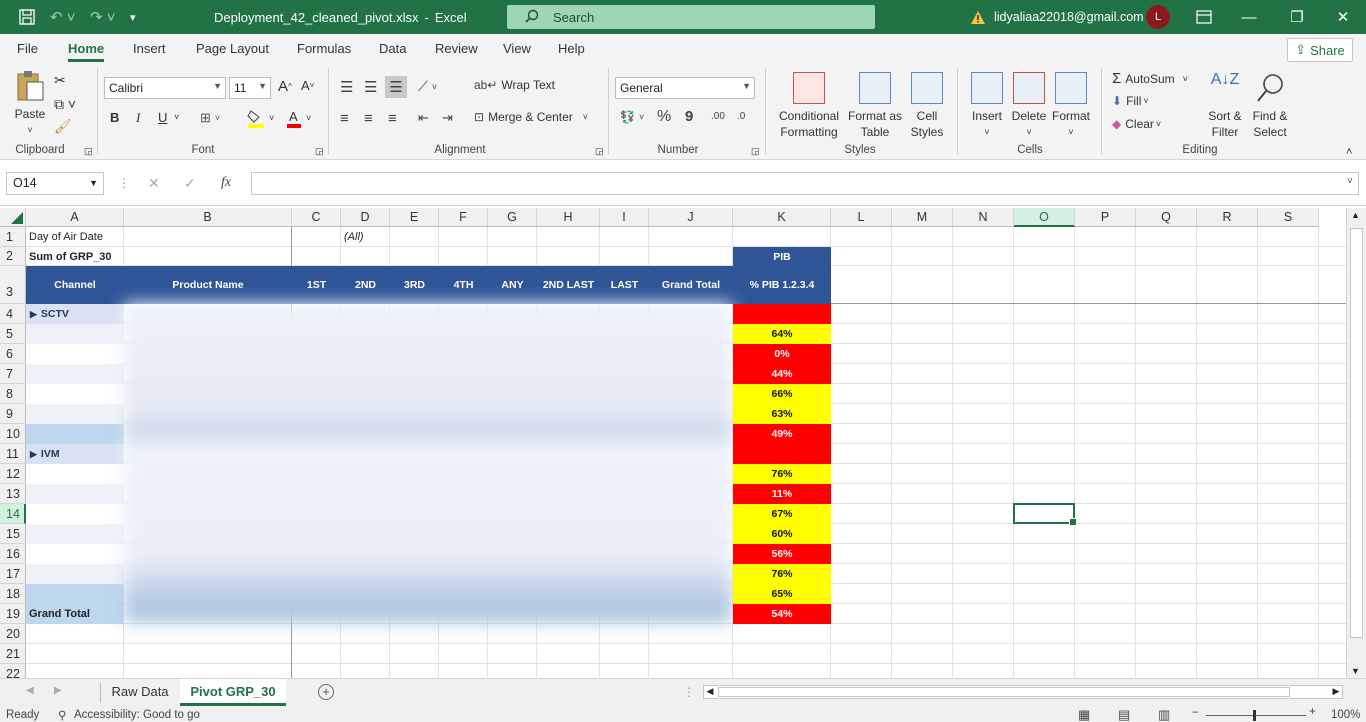  I want to click on tab-file: File, so click(27, 49).